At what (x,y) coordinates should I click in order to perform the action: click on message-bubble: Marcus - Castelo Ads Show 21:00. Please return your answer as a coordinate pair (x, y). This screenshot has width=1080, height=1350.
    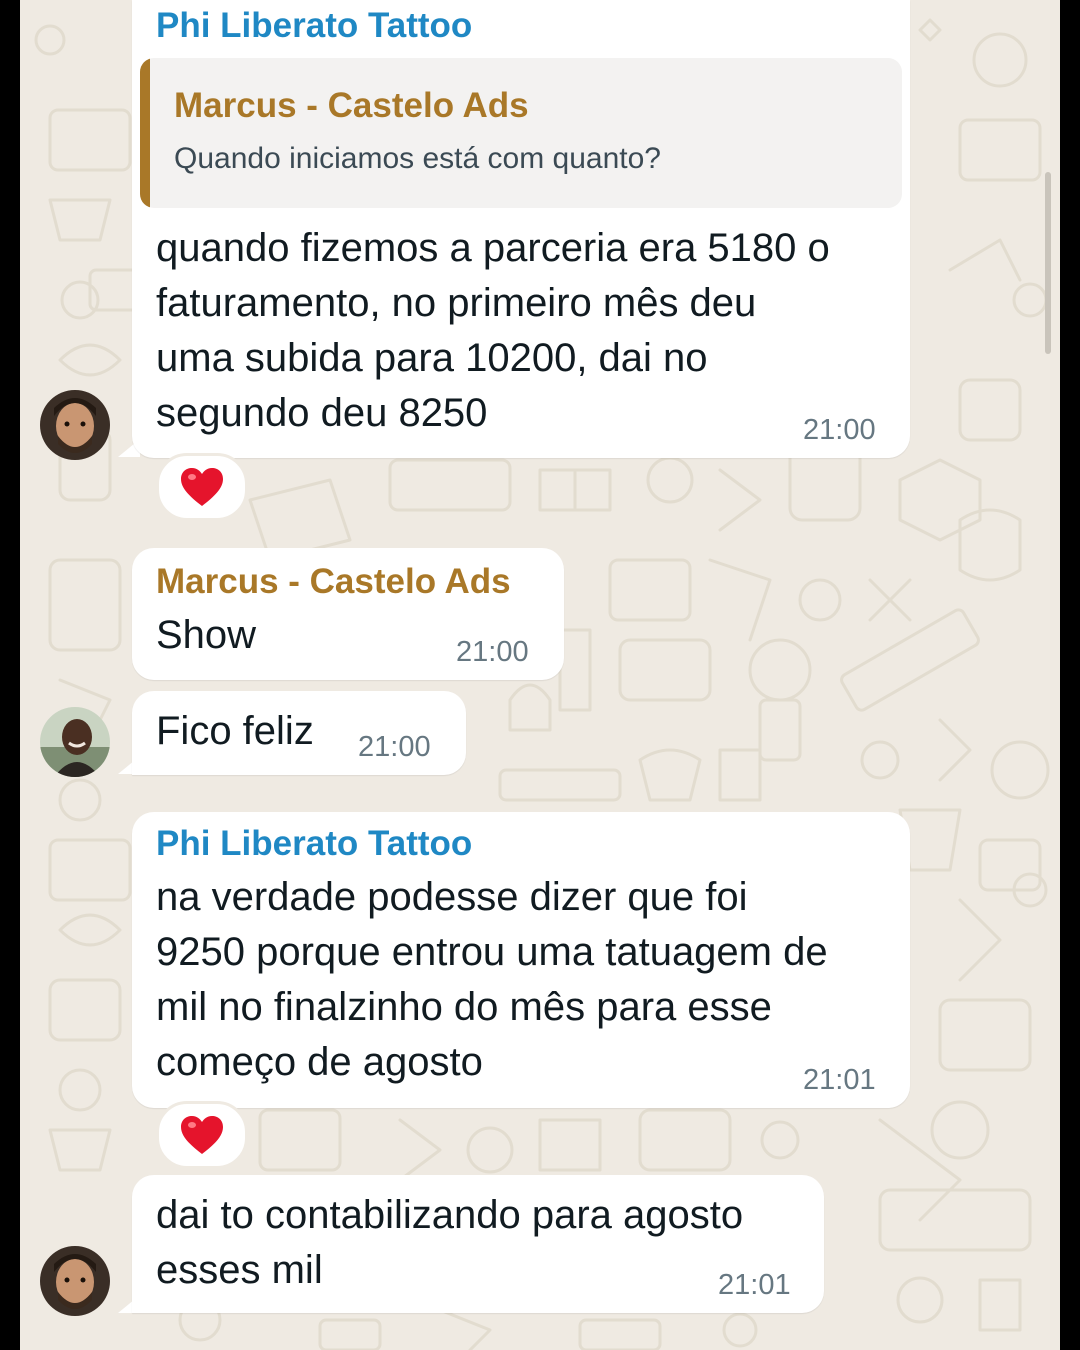
    Looking at the image, I should click on (348, 614).